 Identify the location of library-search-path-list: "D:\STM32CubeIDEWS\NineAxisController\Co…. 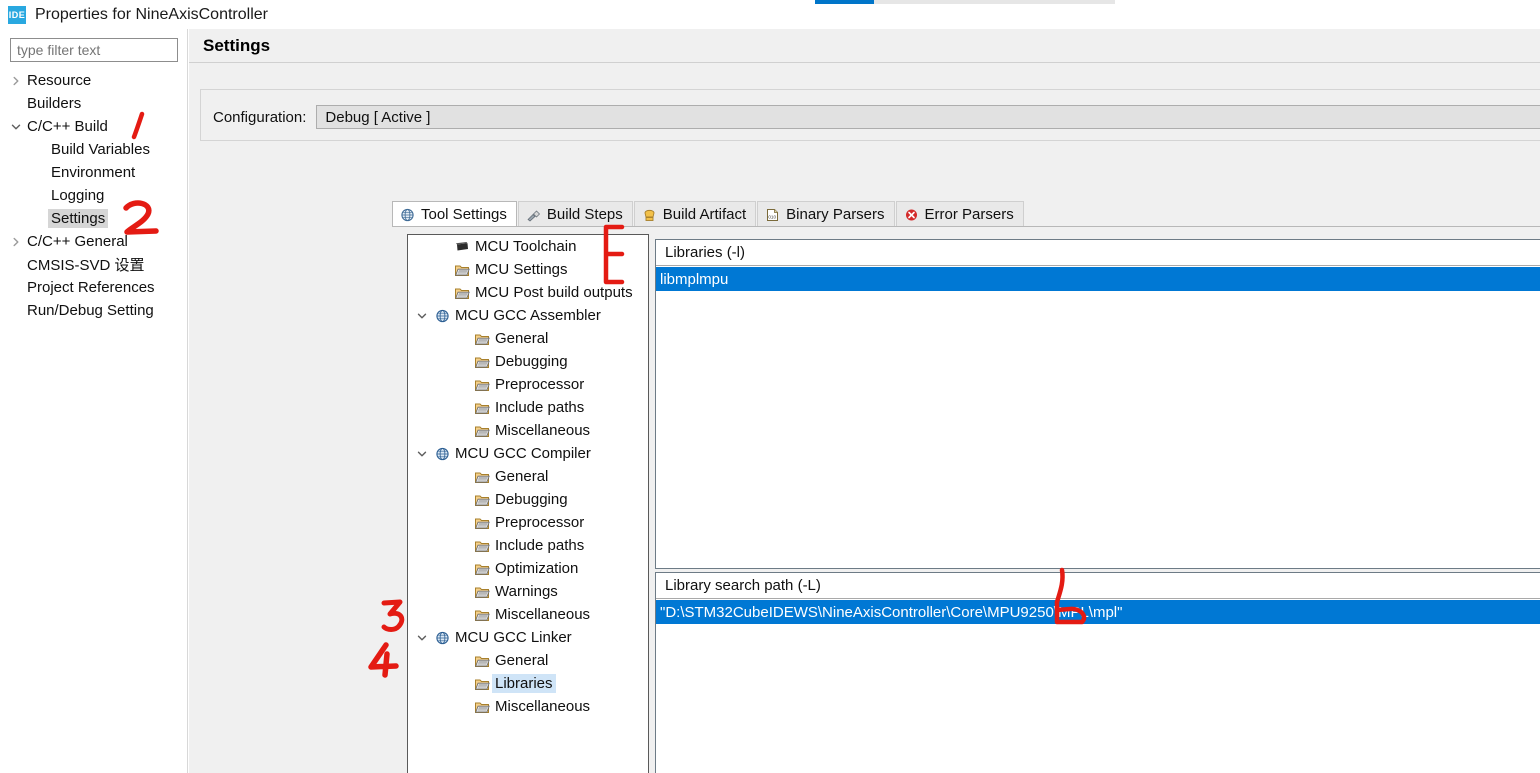
(1098, 686).